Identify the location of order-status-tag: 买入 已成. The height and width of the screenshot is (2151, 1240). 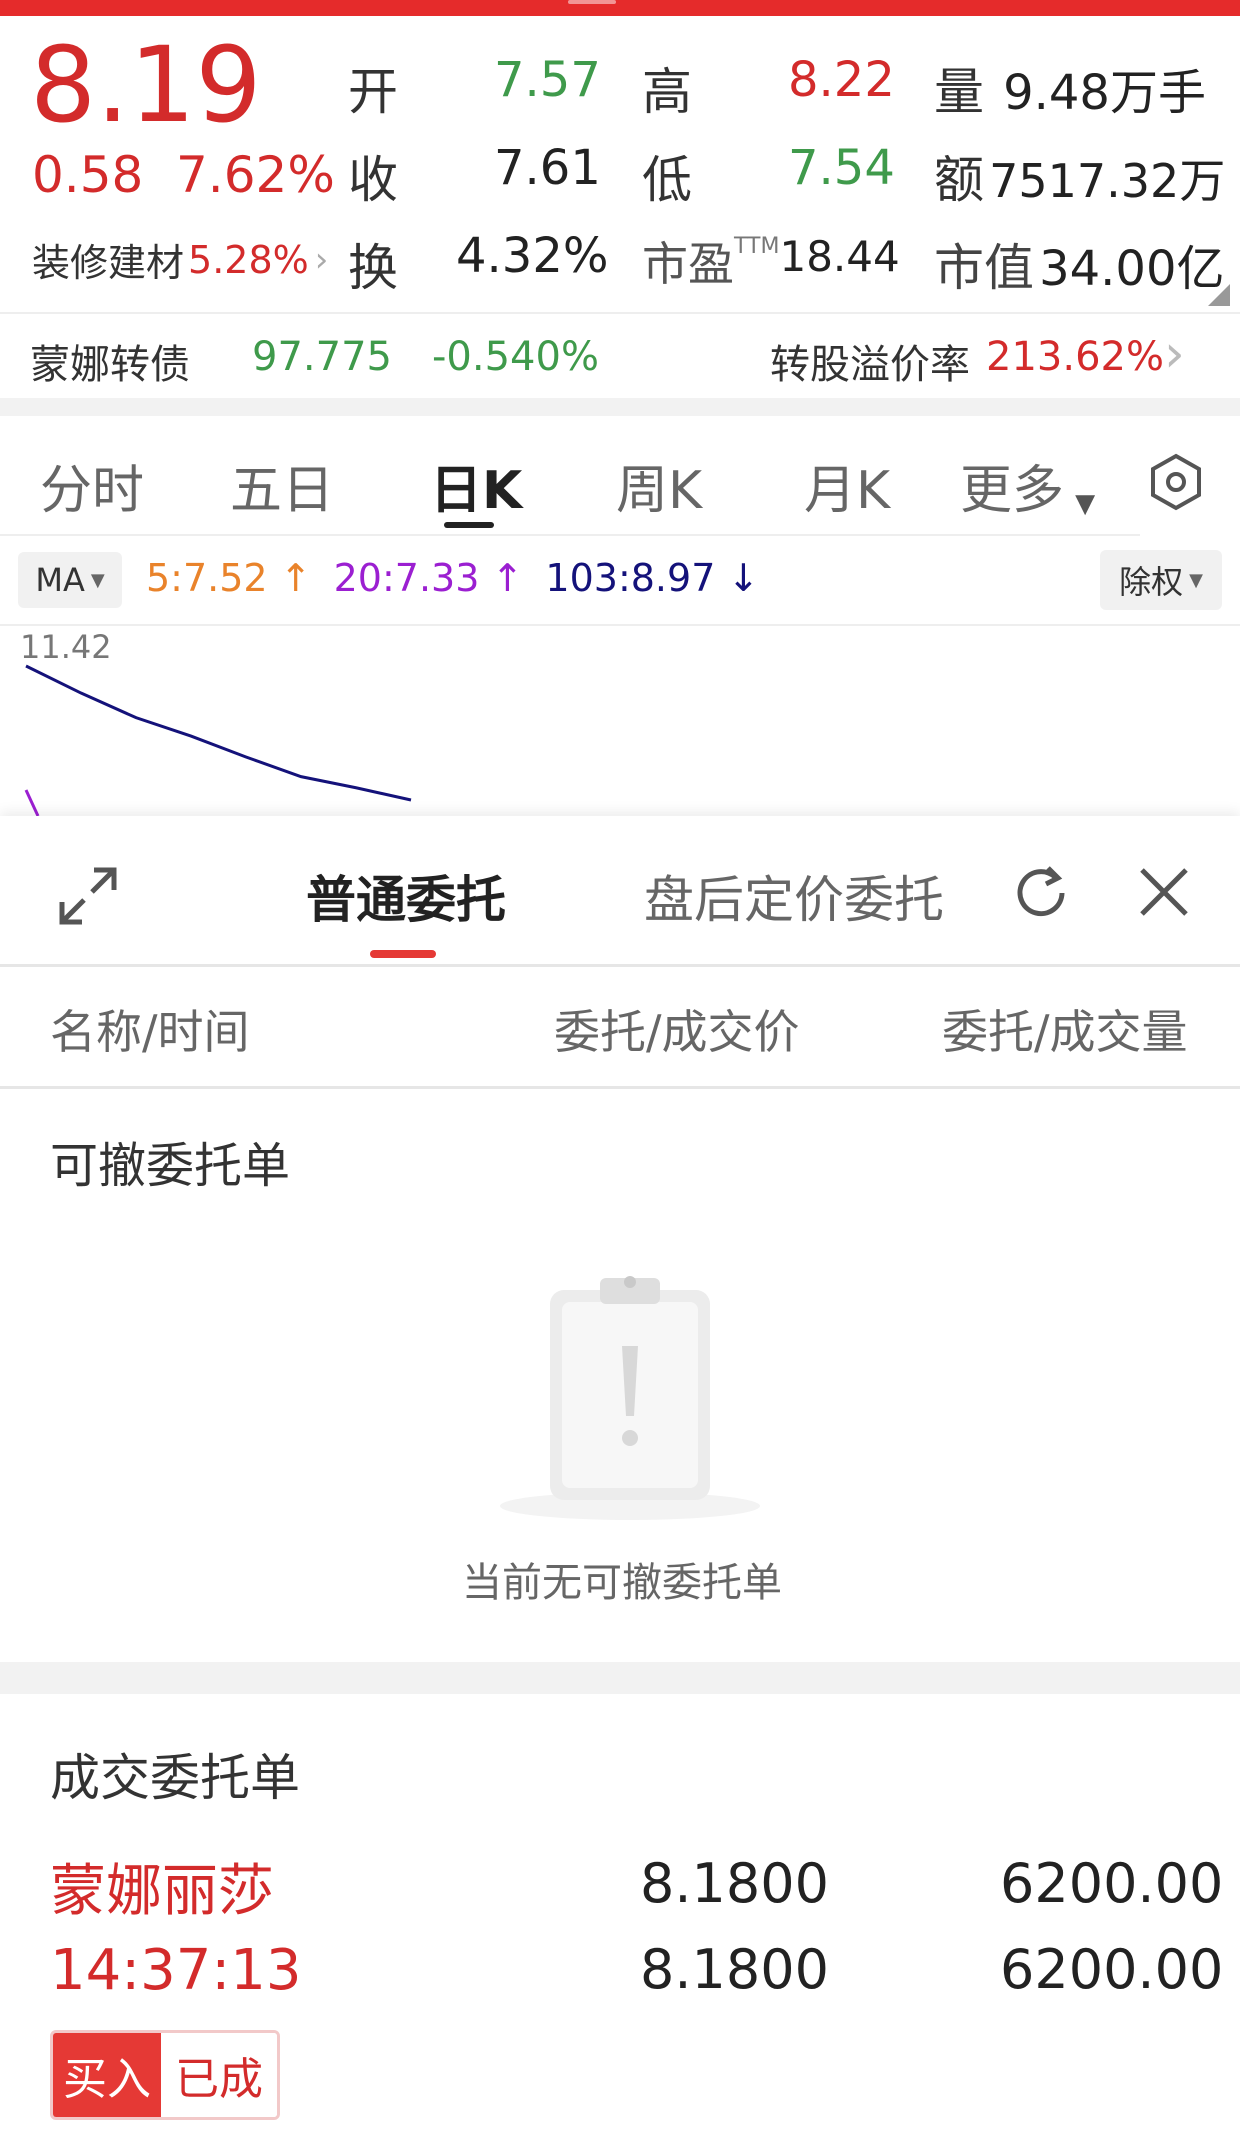
(165, 2075).